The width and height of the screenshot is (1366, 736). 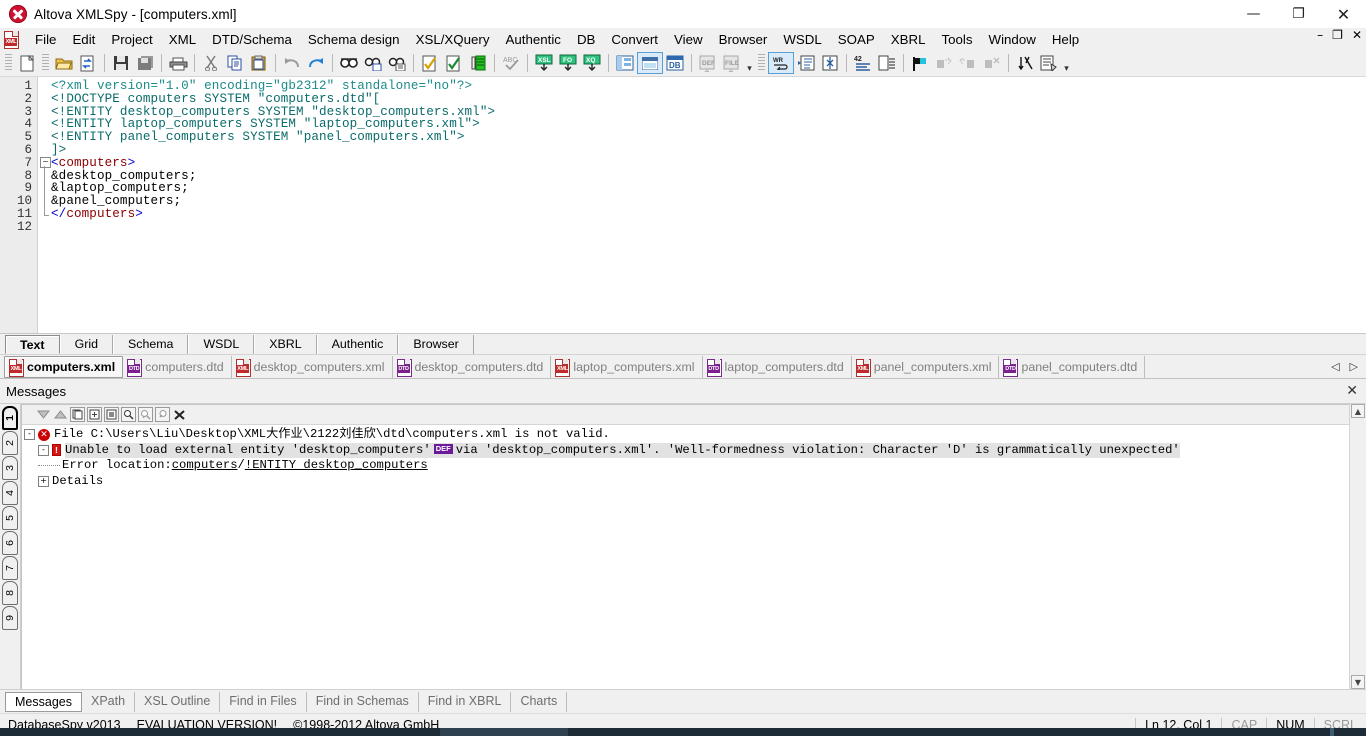 What do you see at coordinates (1354, 366) in the screenshot?
I see `file-tab-next-icon: ▷` at bounding box center [1354, 366].